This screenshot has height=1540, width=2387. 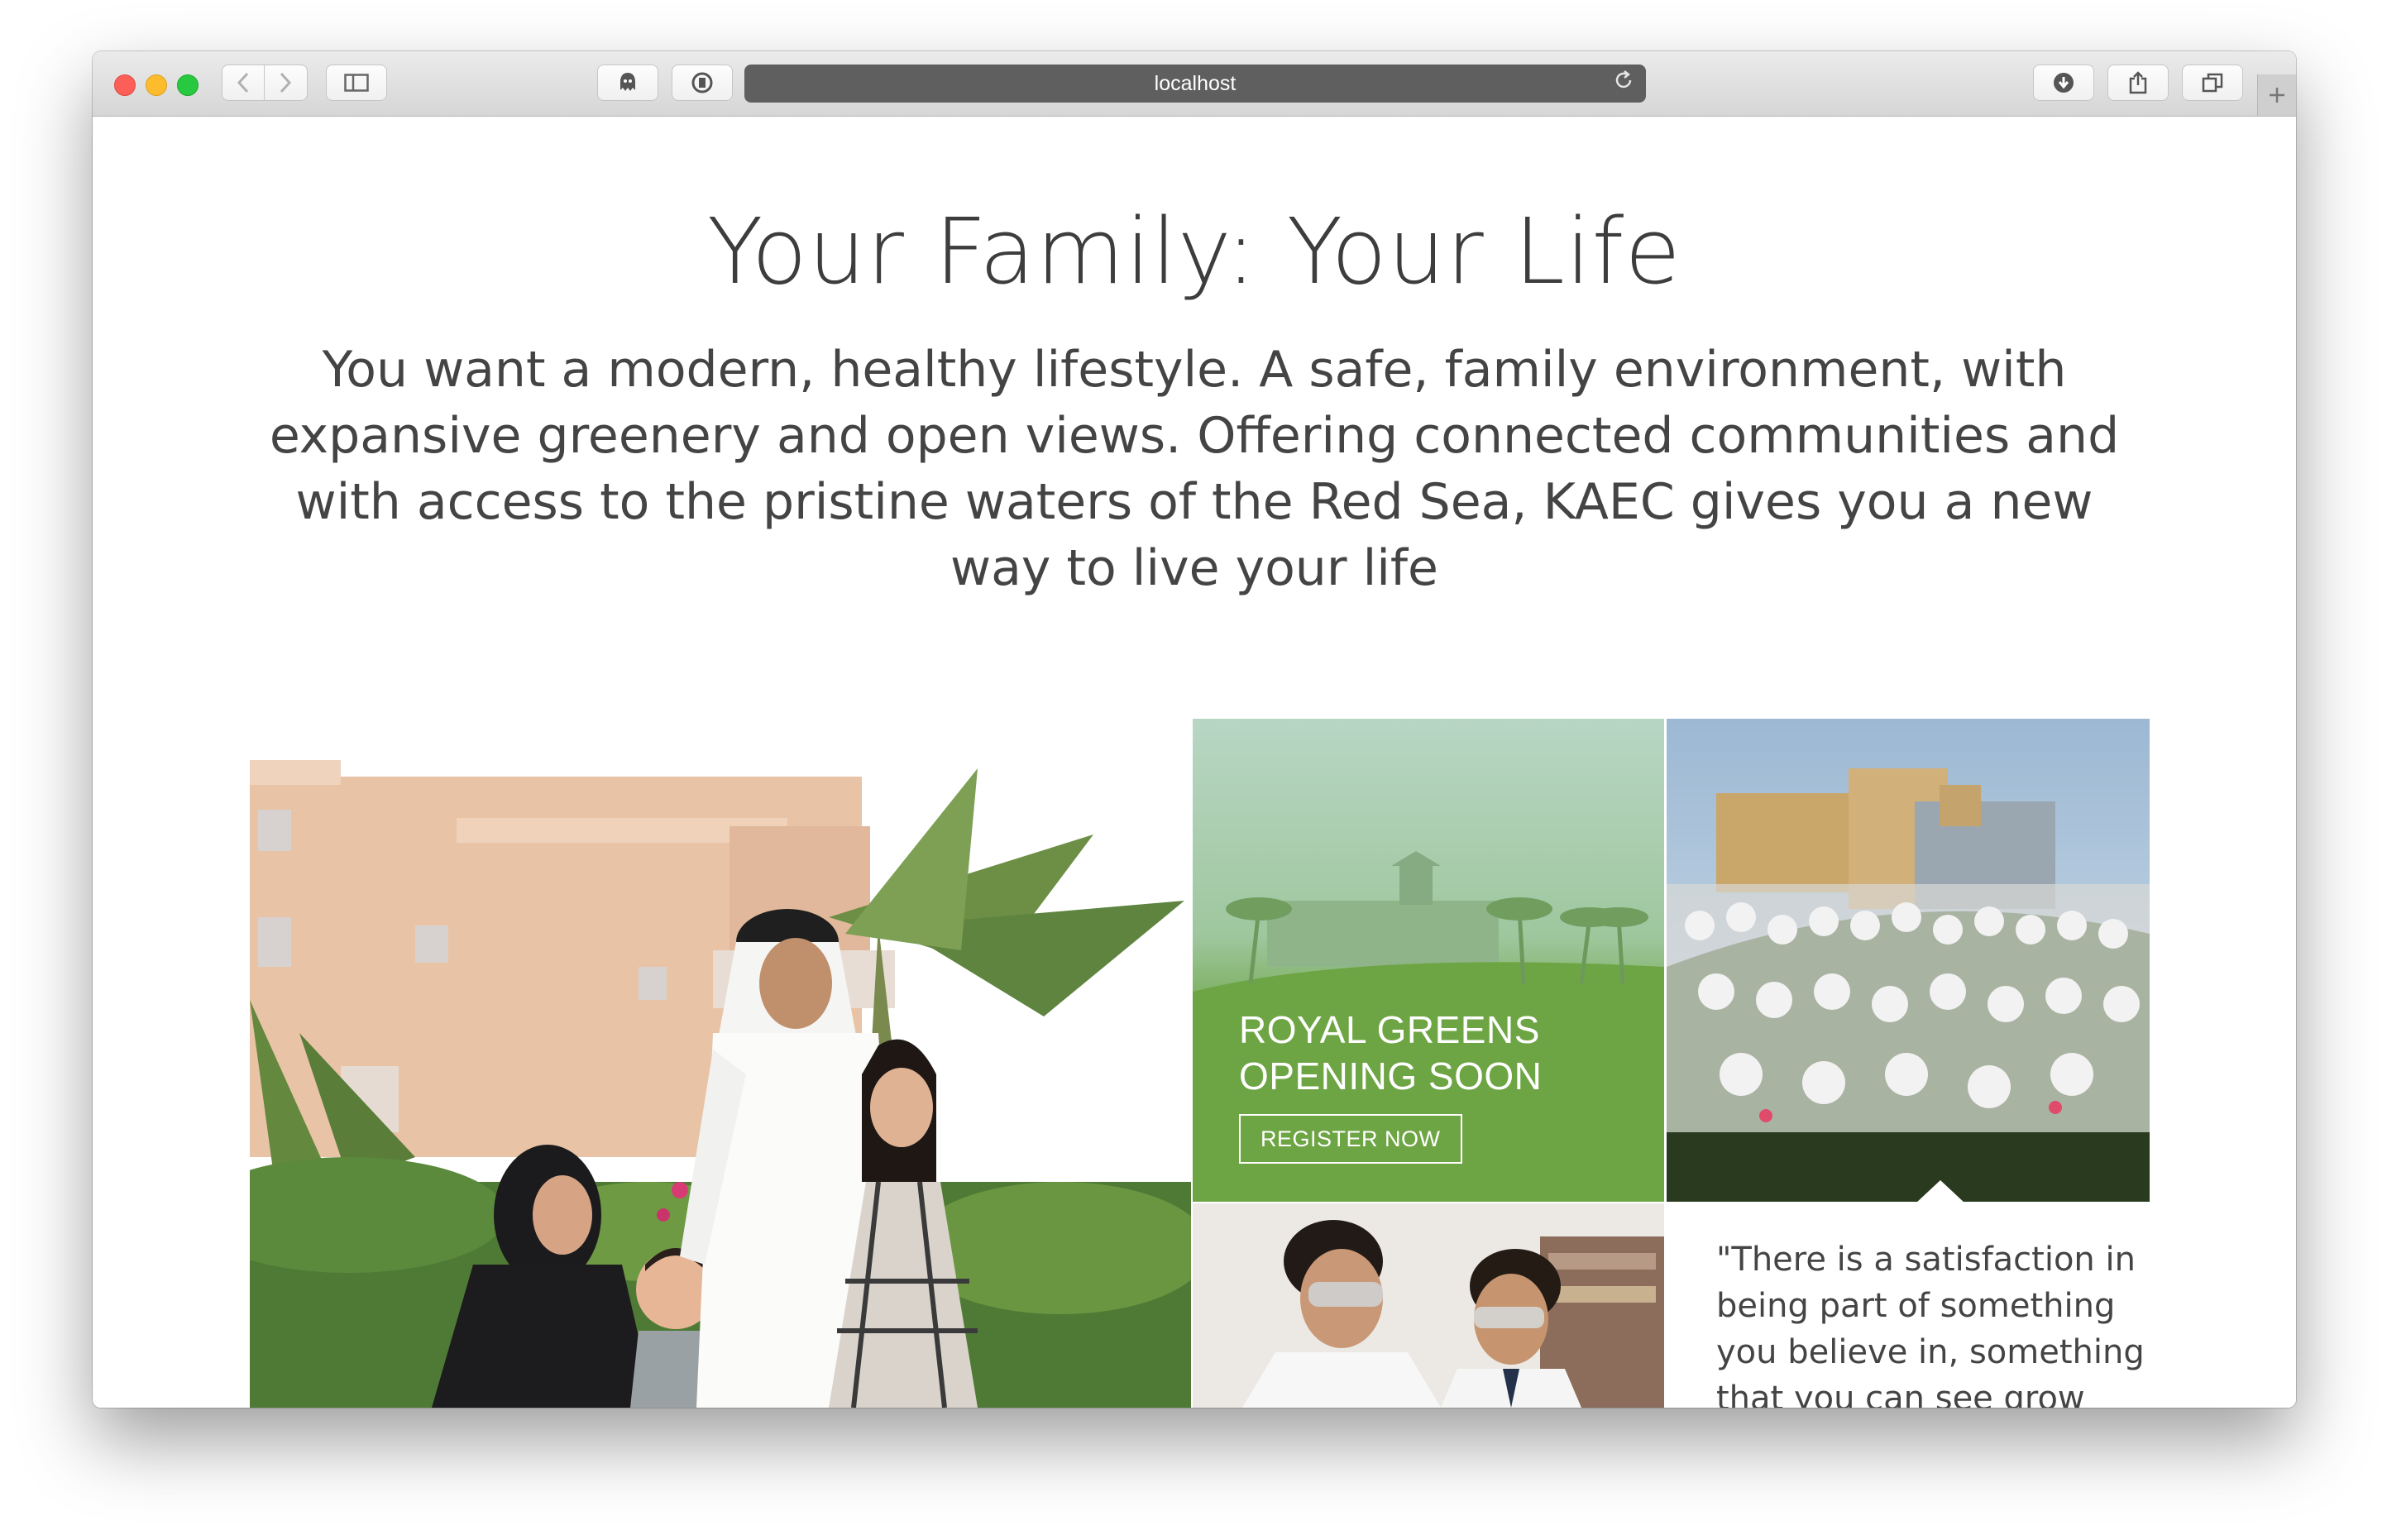 I want to click on page-title: Your Family: Your Life, so click(x=1194, y=251).